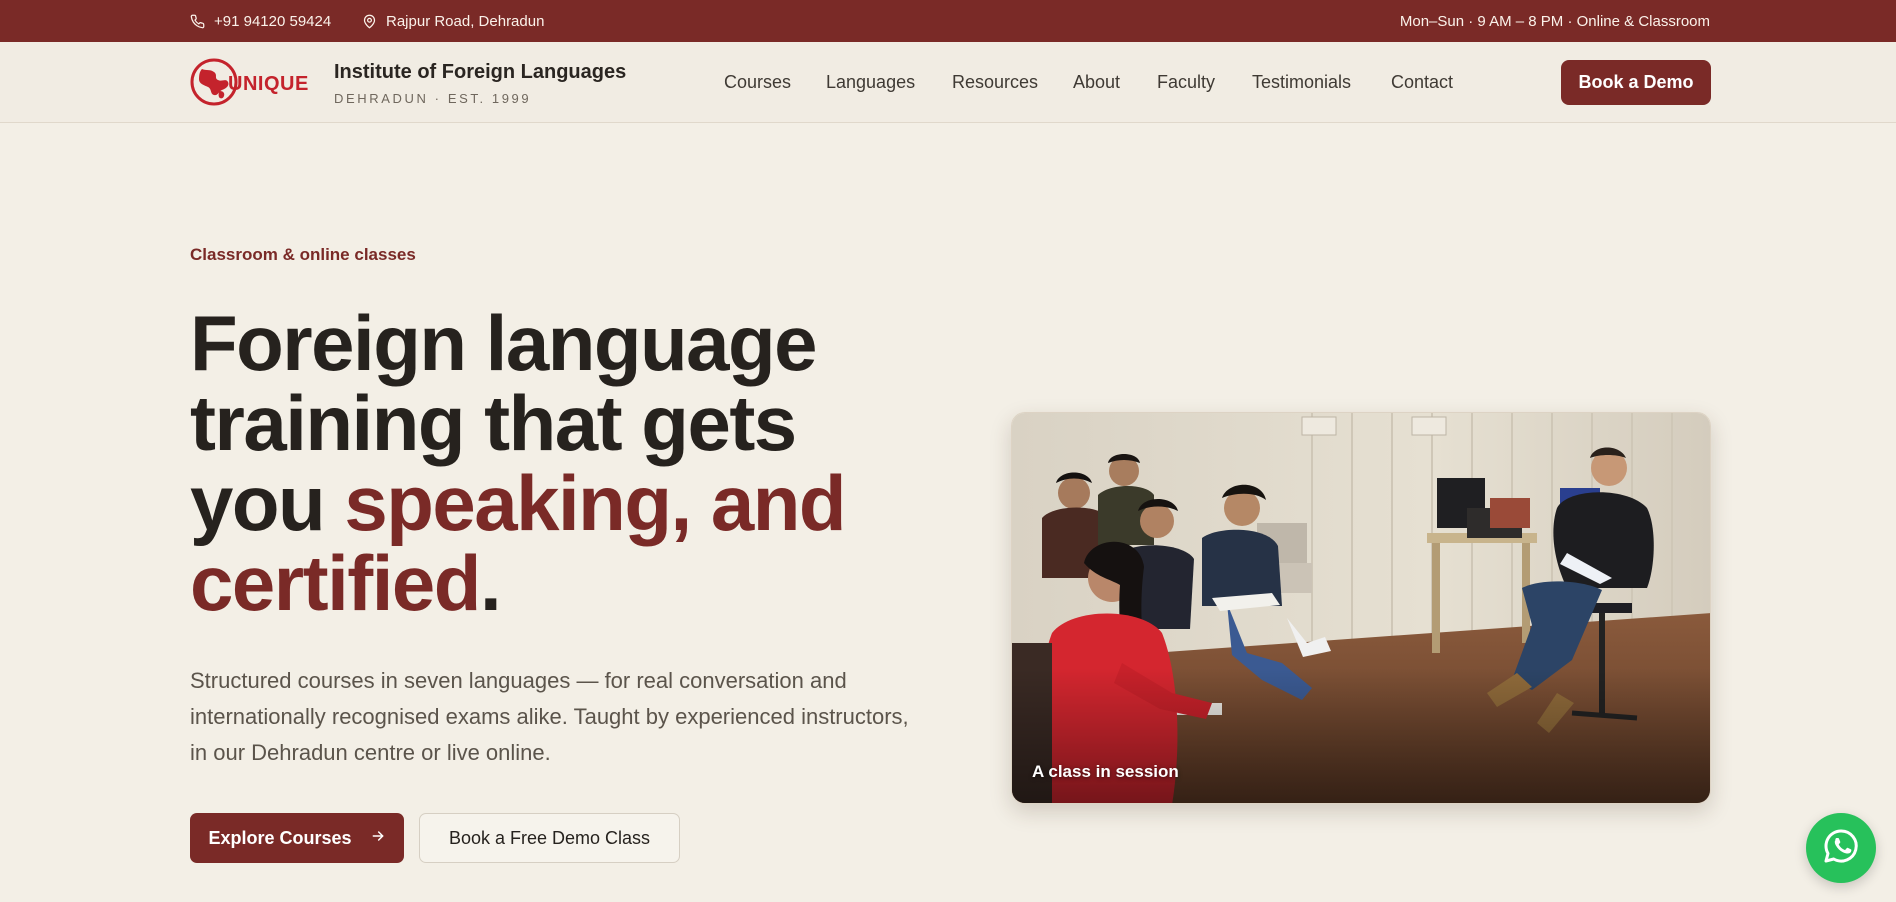  Describe the element at coordinates (490, 583) in the screenshot. I see `headline-end: .` at that location.